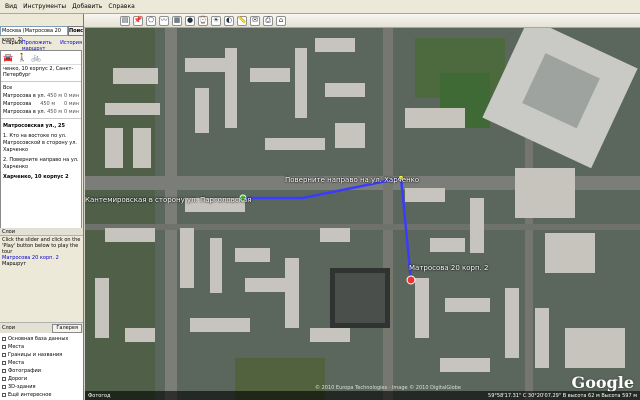 Image resolution: width=640 pixels, height=400 pixels. I want to click on layer-label: Дороги, so click(18, 379).